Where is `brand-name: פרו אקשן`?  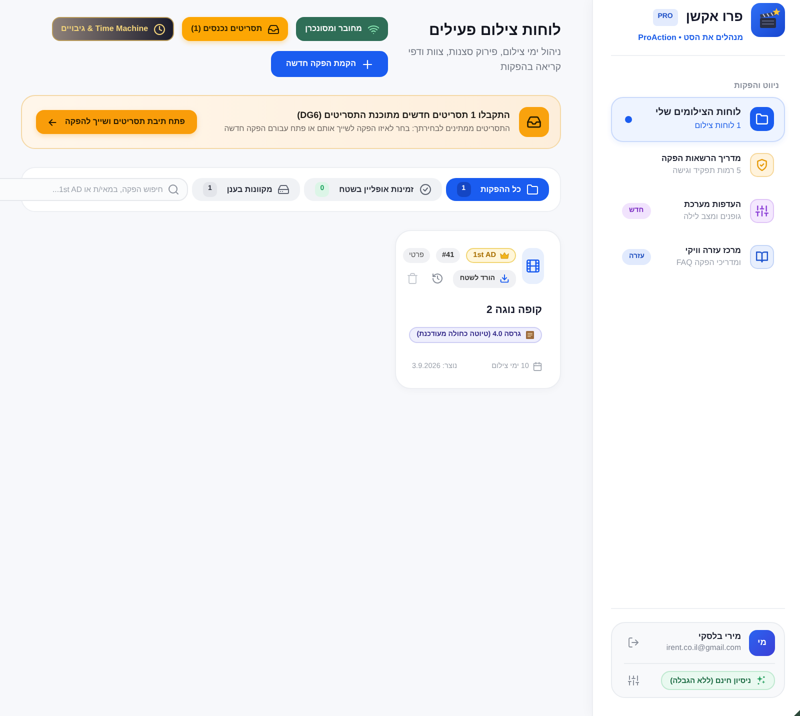
brand-name: פרו אקשן is located at coordinates (714, 17).